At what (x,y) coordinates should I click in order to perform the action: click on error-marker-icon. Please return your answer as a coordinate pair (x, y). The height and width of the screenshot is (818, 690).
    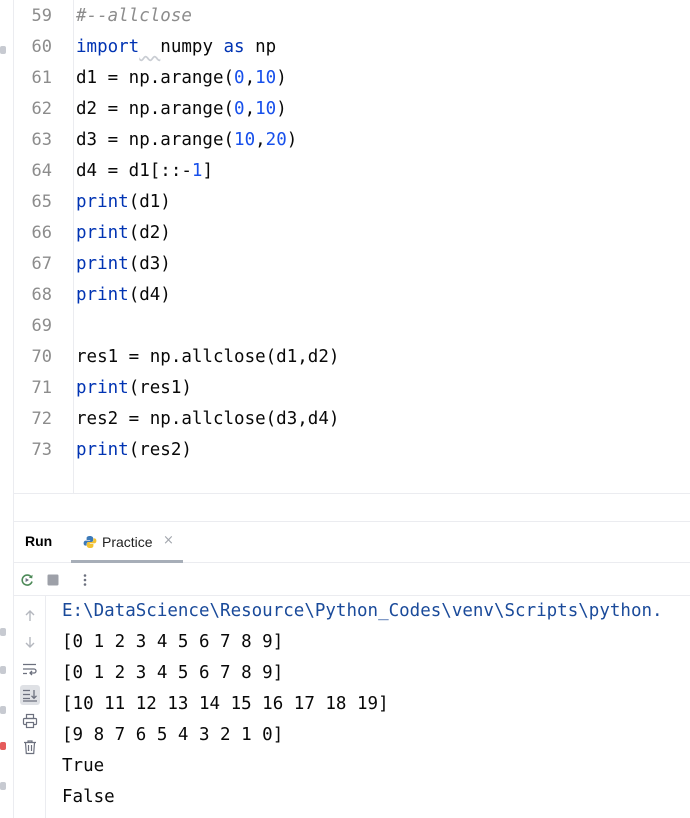
    Looking at the image, I should click on (3, 746).